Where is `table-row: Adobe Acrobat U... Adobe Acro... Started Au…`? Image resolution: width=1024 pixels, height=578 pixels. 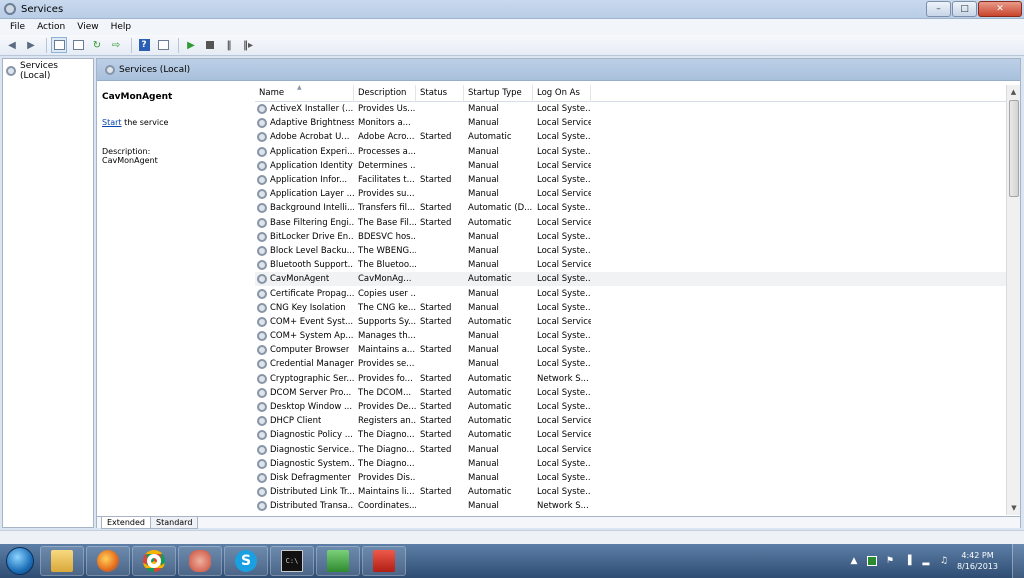 table-row: Adobe Acrobat U... Adobe Acro... Started Au… is located at coordinates (630, 137).